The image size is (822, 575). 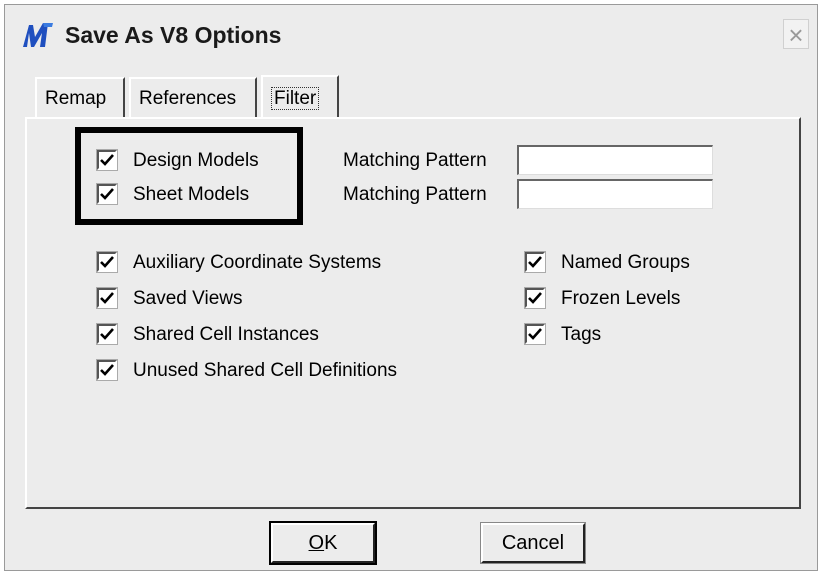 What do you see at coordinates (196, 160) in the screenshot?
I see `design-models-label: Design Models` at bounding box center [196, 160].